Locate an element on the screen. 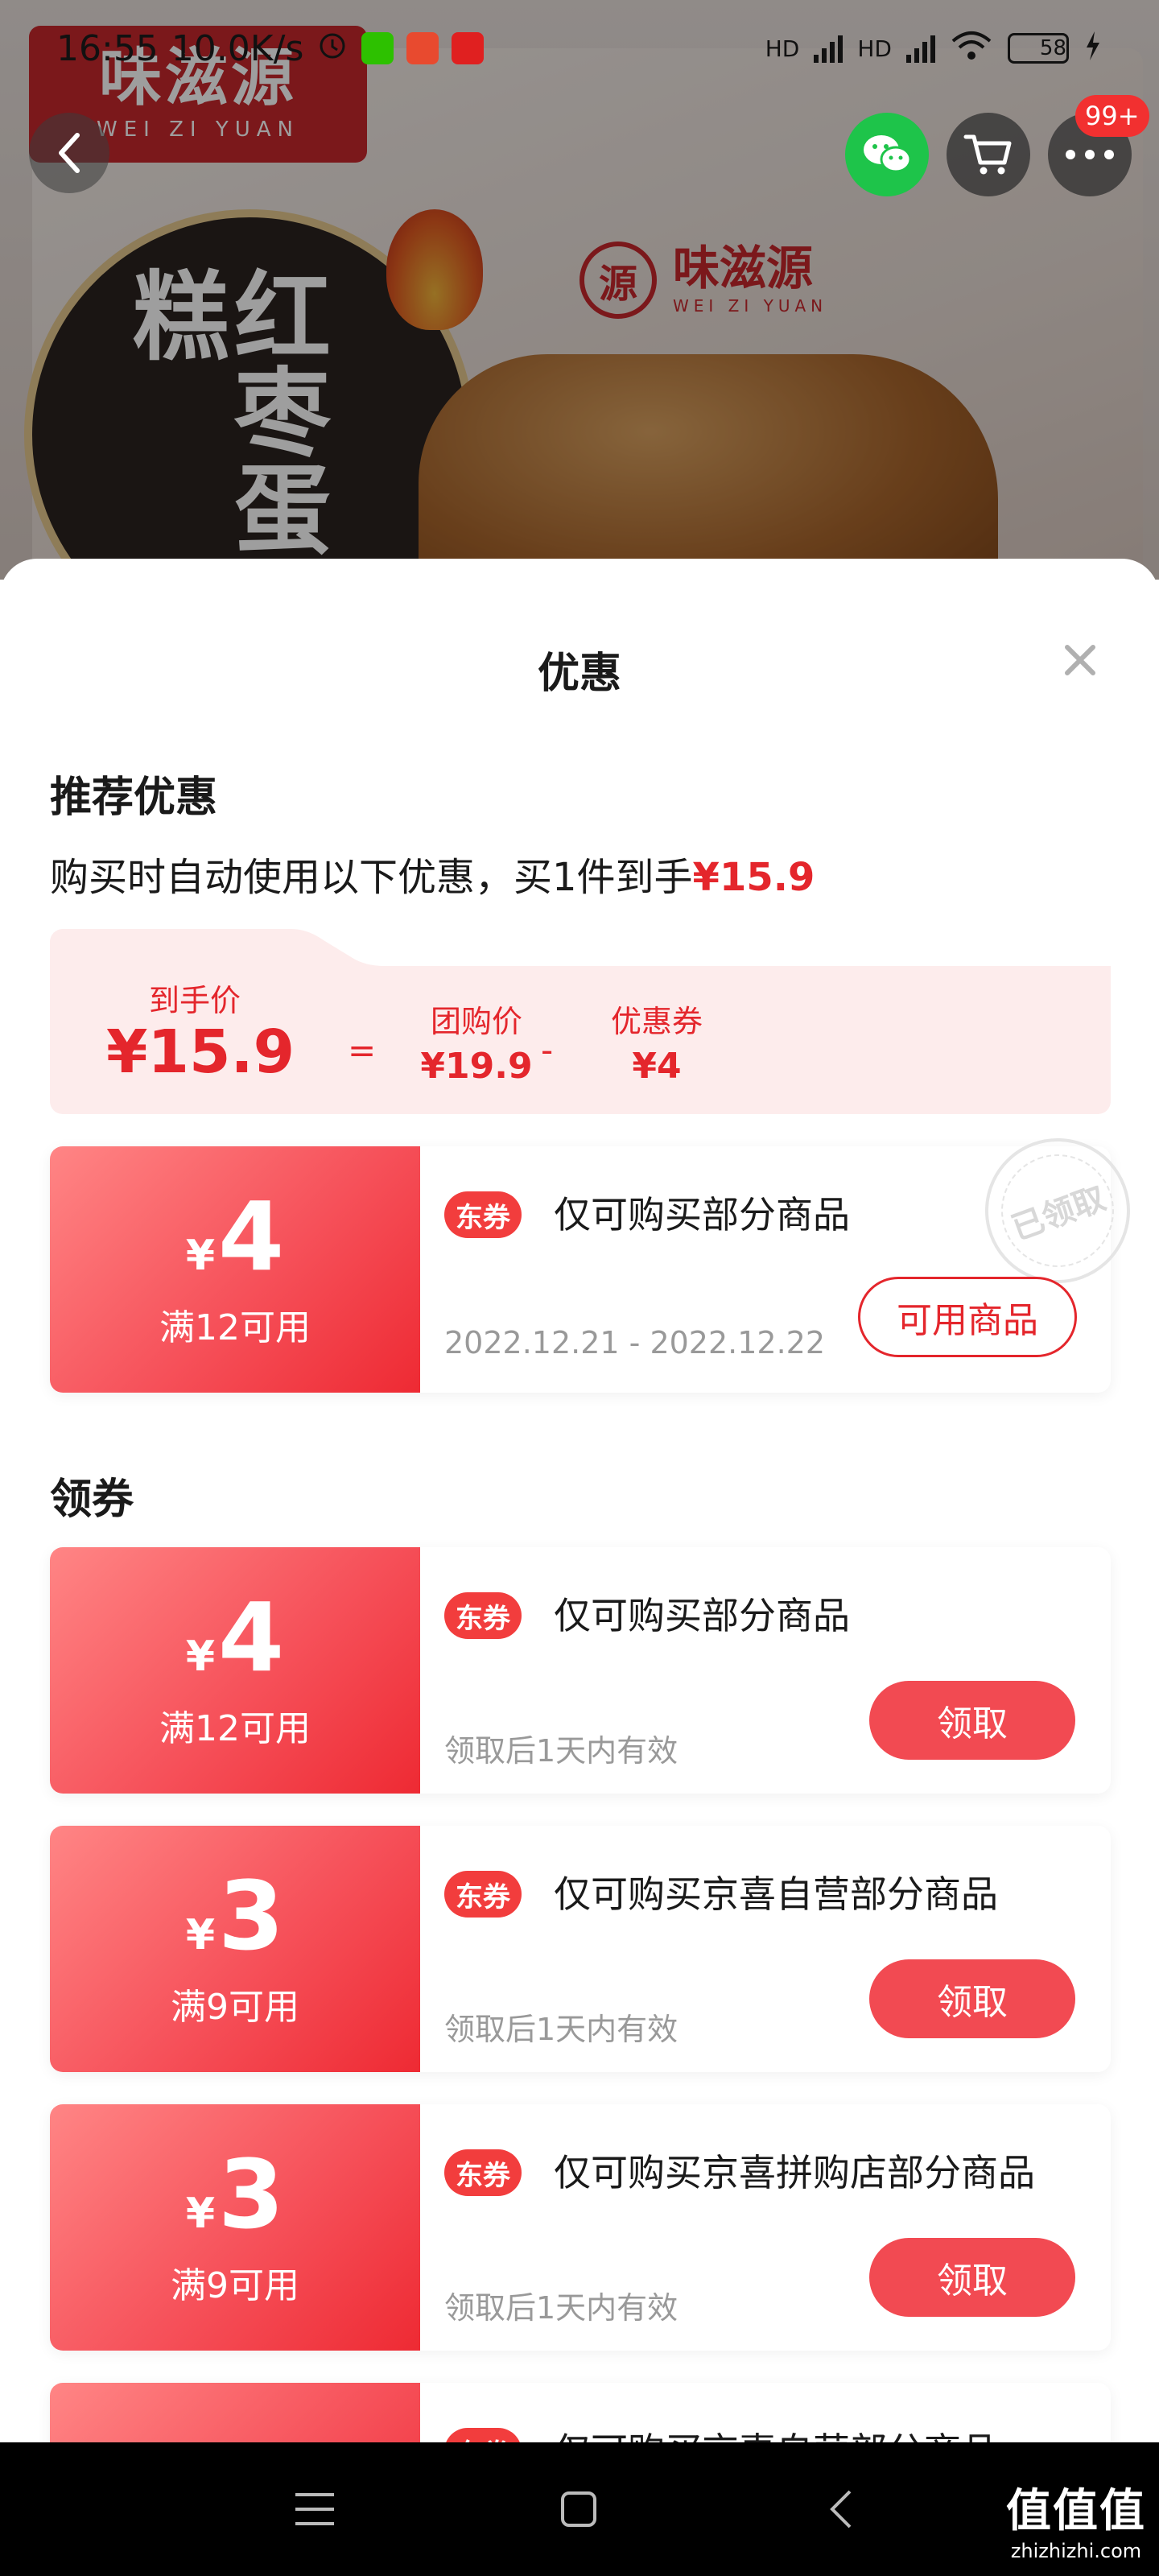 This screenshot has height=2576, width=1159. claim-coupons-title: 领券 is located at coordinates (92, 1500).